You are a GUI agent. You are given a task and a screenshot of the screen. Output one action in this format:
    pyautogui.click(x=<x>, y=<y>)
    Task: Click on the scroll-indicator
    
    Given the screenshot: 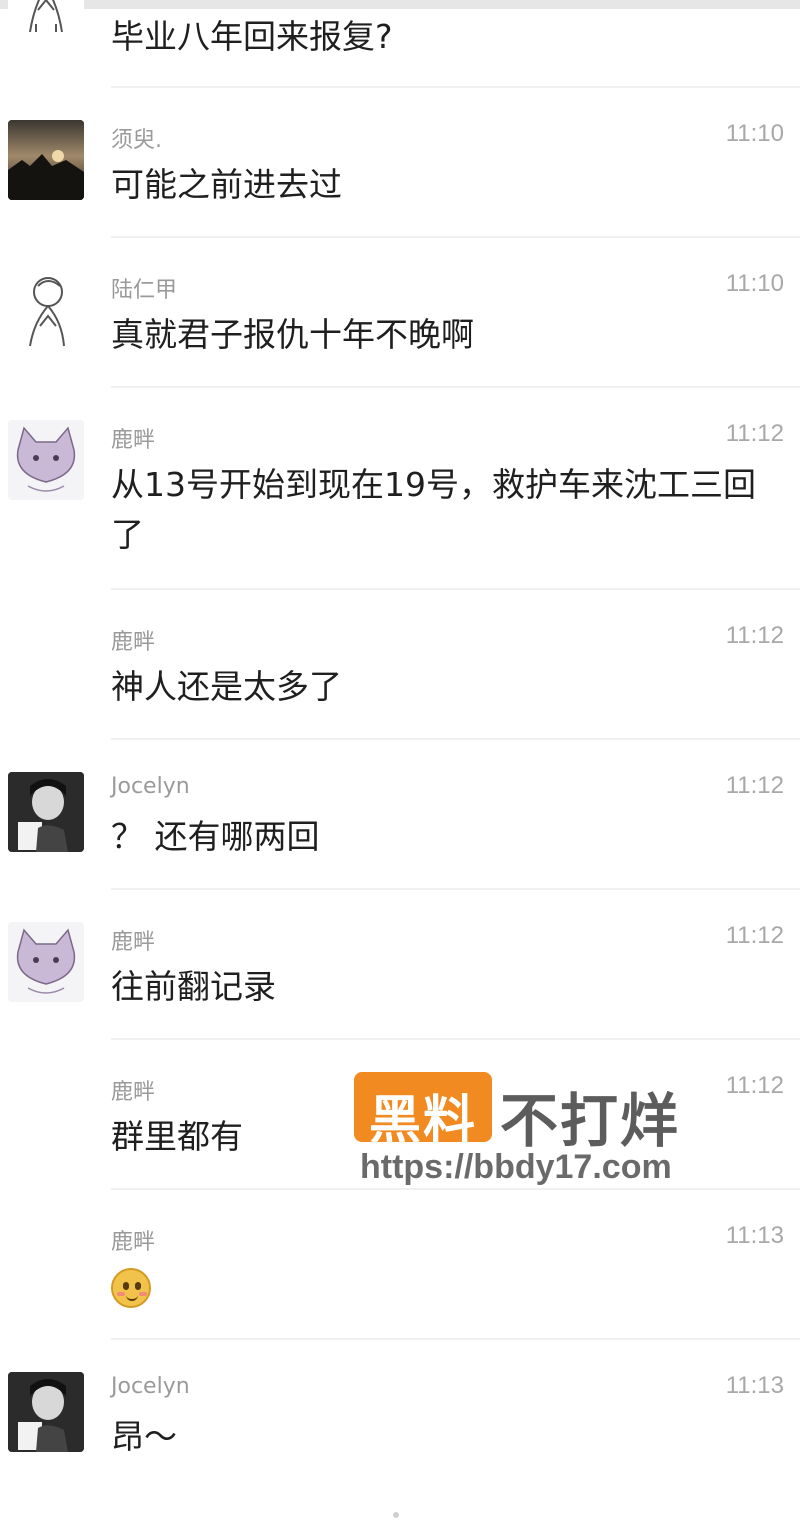 What is the action you would take?
    pyautogui.click(x=396, y=1515)
    